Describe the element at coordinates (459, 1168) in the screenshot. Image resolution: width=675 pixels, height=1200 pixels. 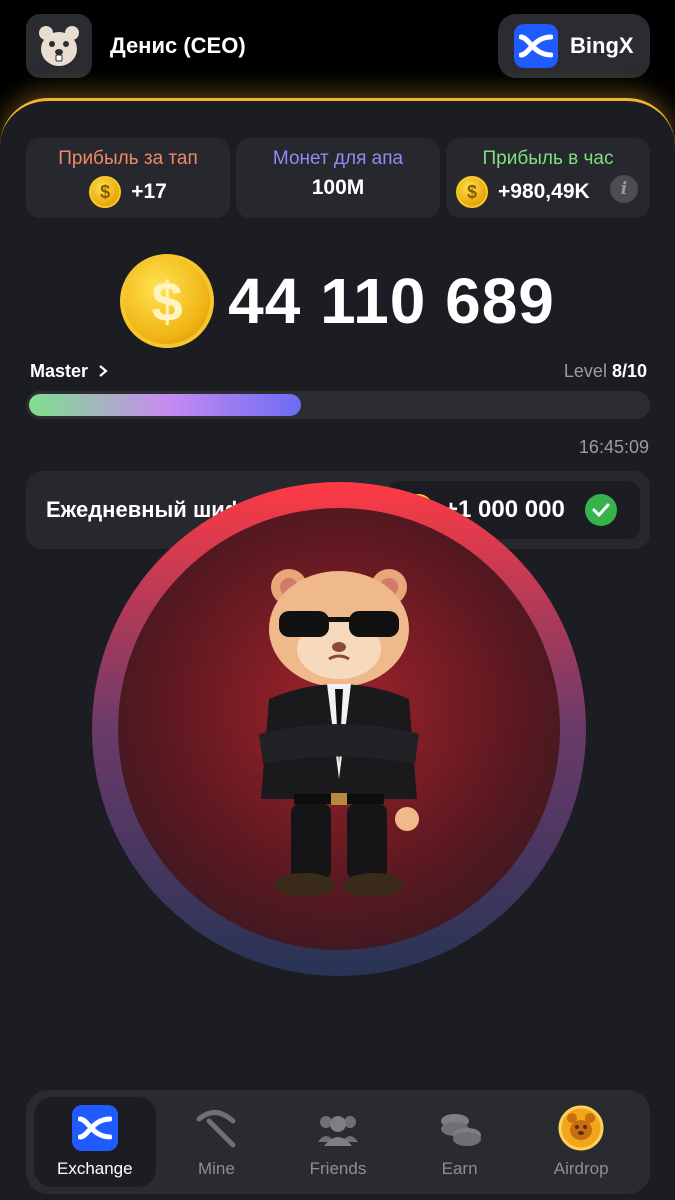
I see `nav-earn-label: Earn` at that location.